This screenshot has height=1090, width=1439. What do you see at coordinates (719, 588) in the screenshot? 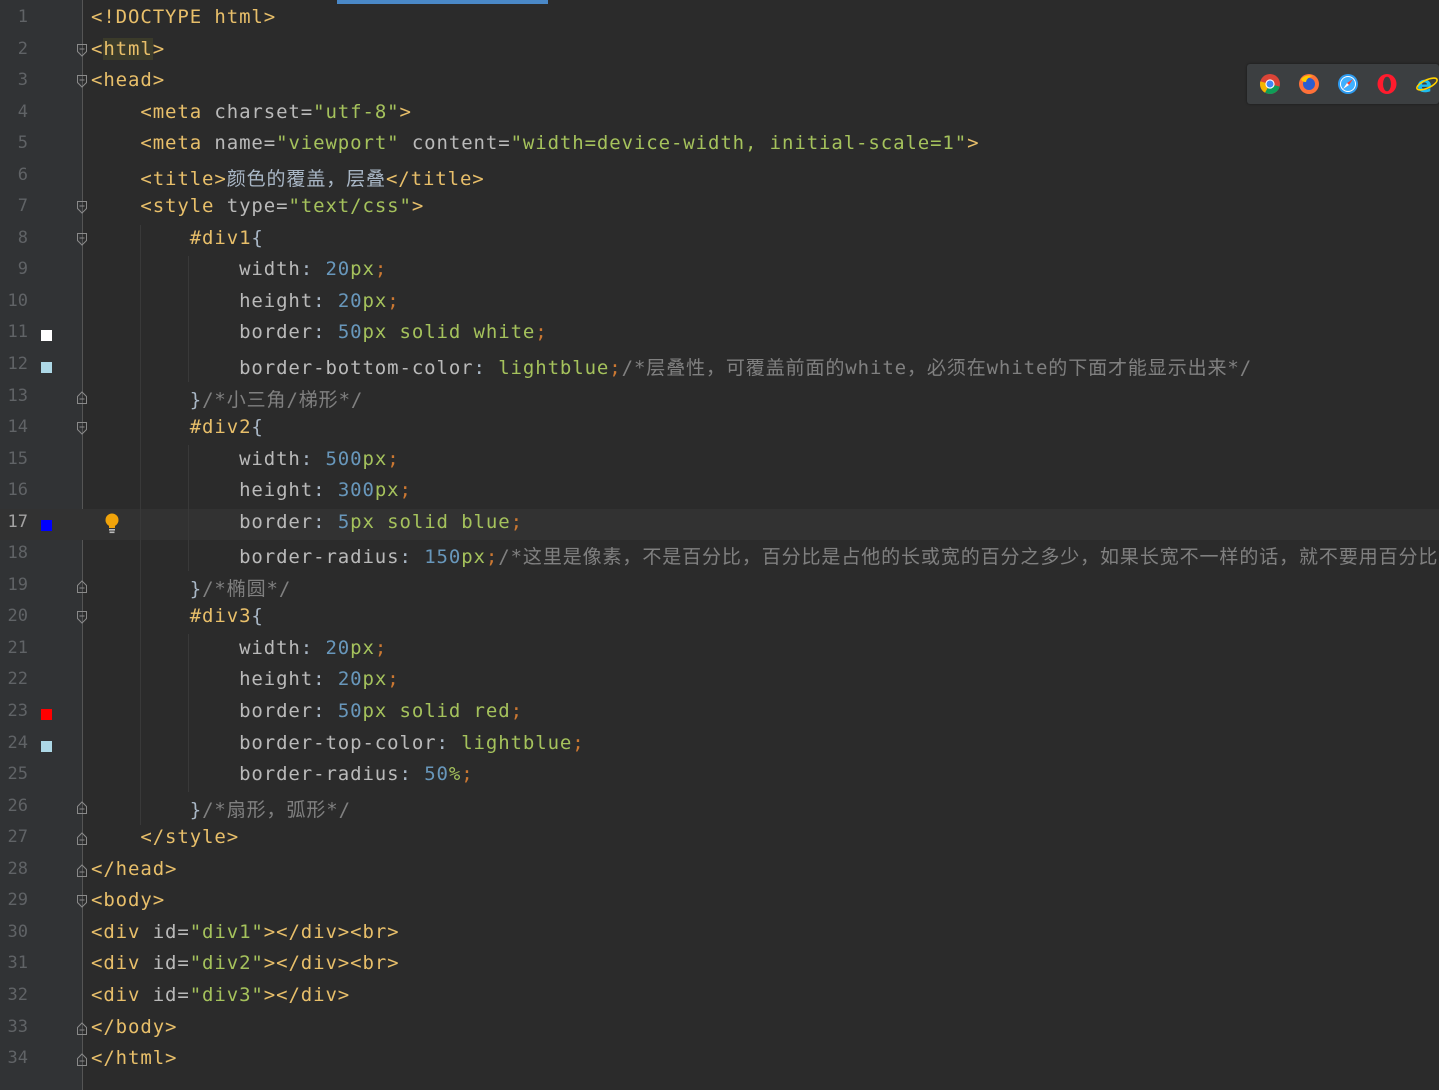
I see `code-line: 19 }/*椭圆*/` at bounding box center [719, 588].